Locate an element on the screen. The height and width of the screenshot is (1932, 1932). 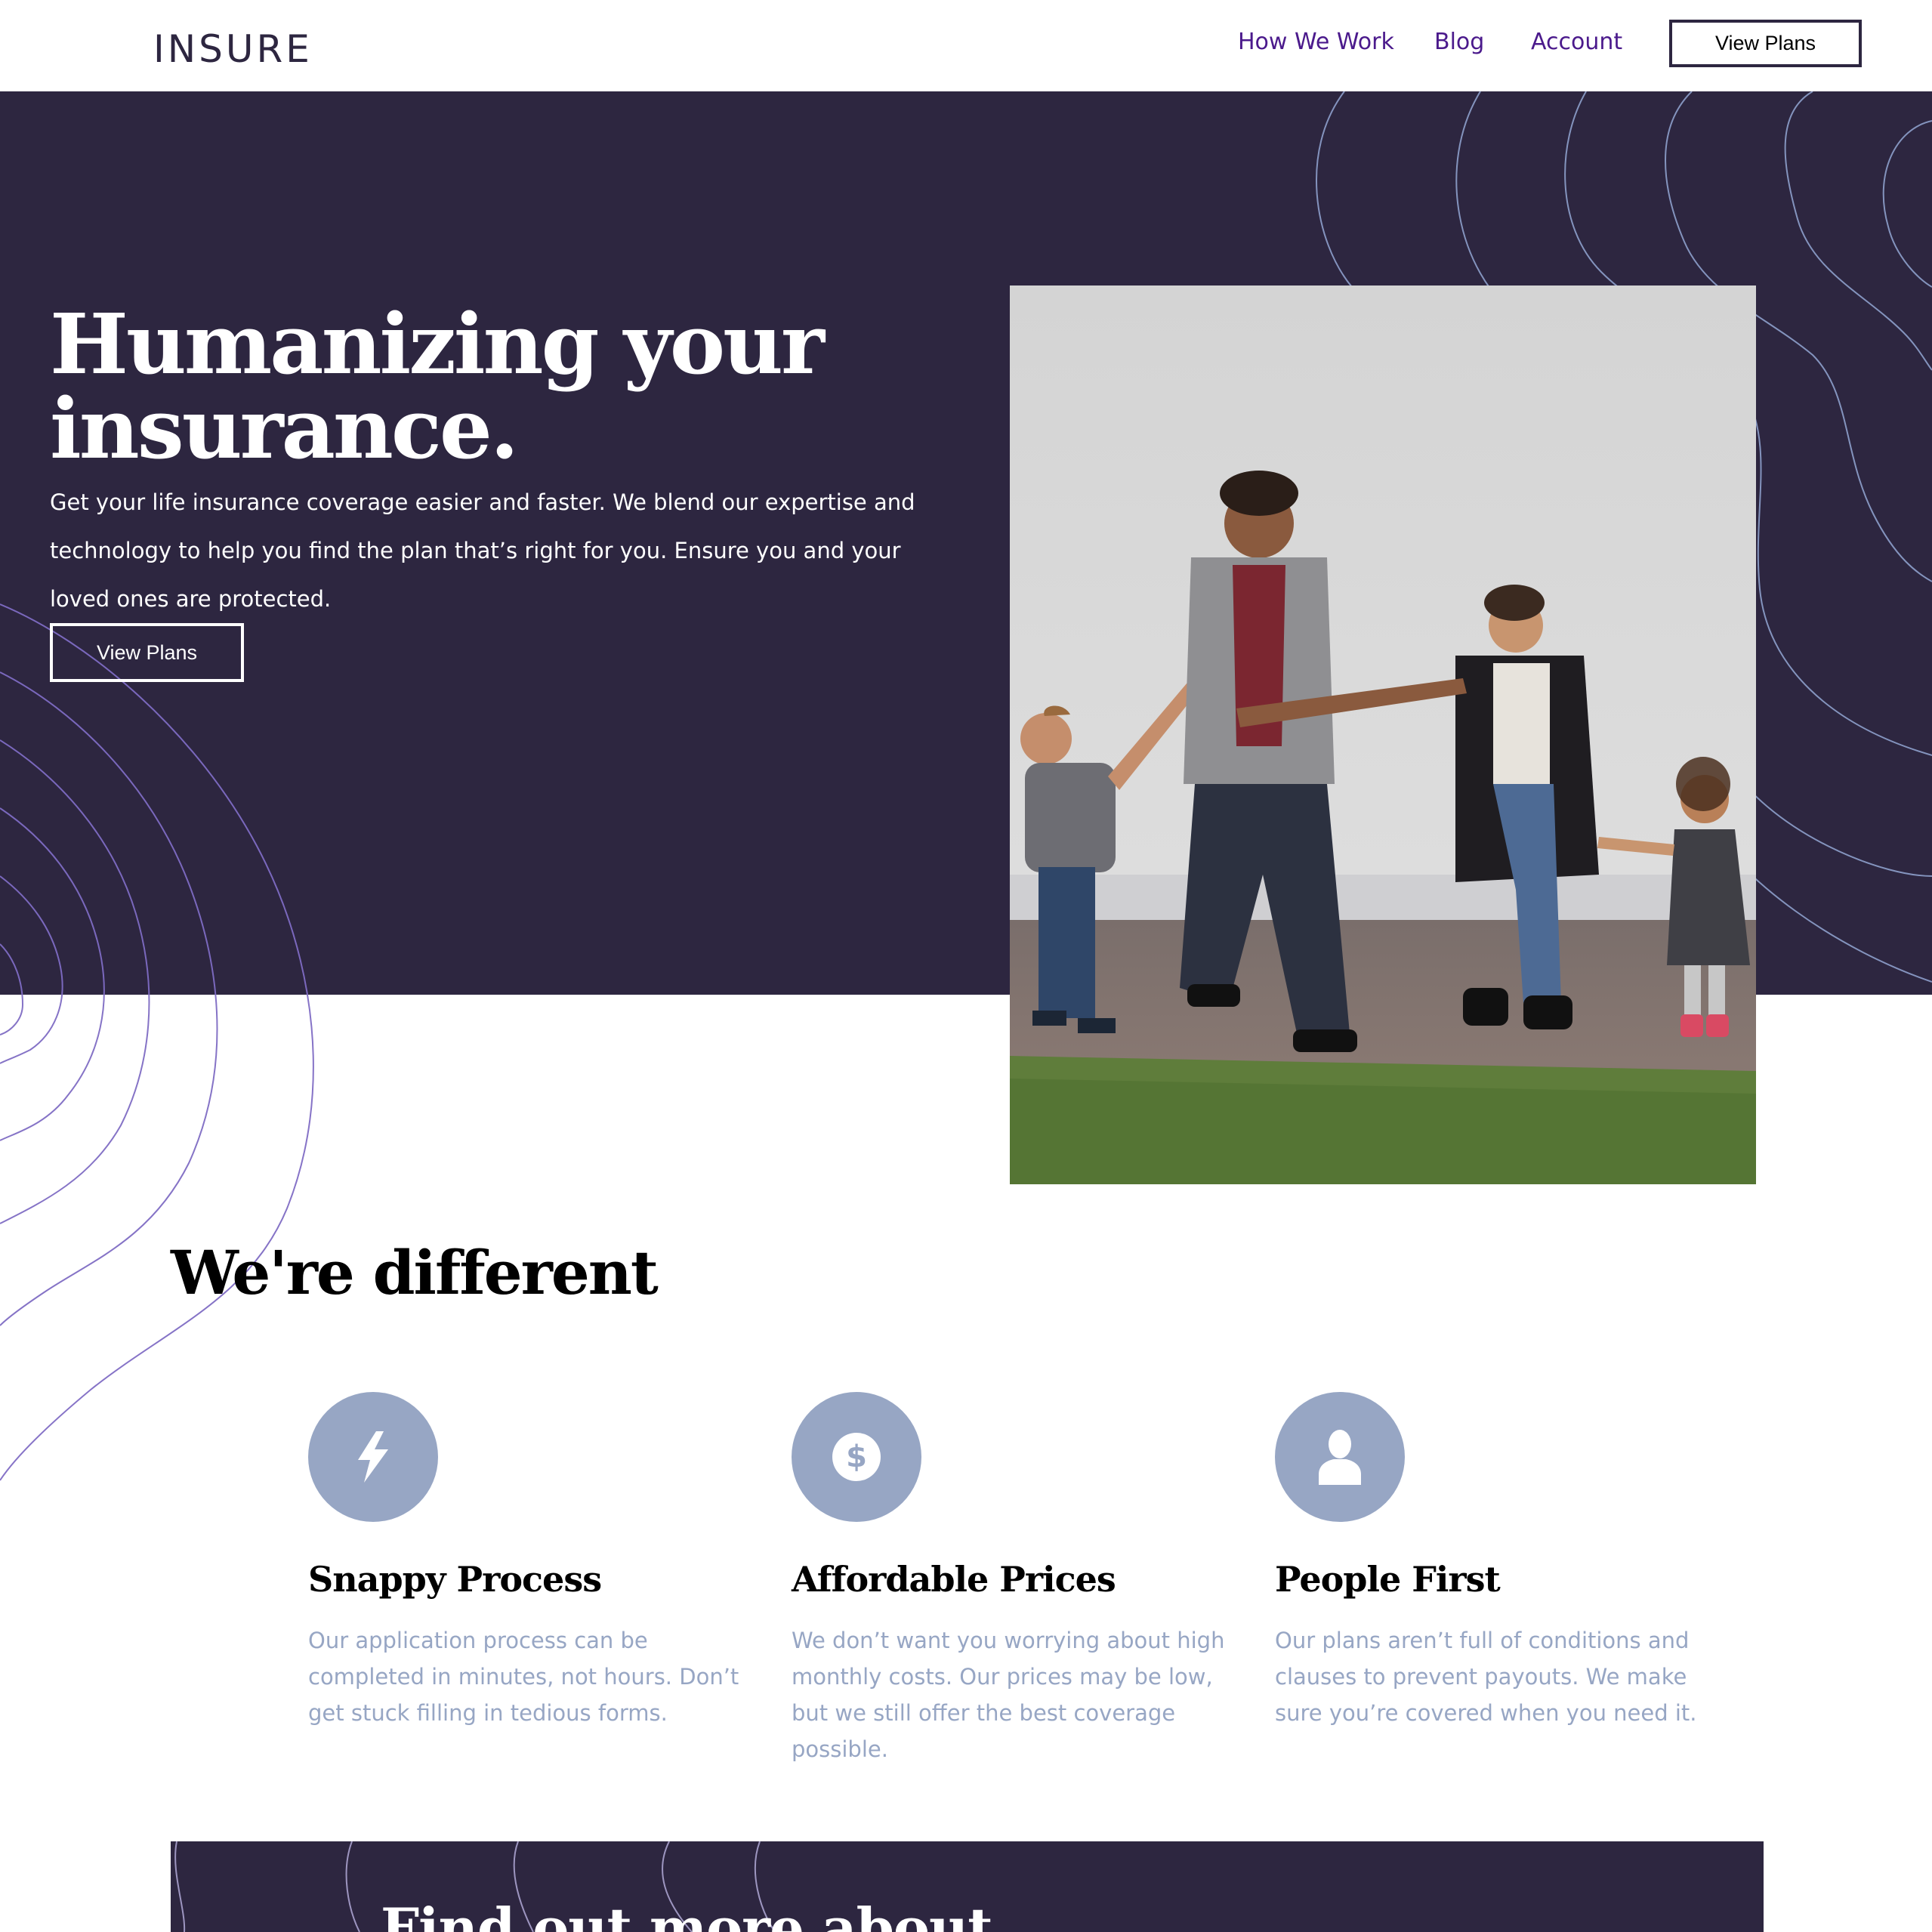
section-title-different: We're different is located at coordinates (415, 1272).